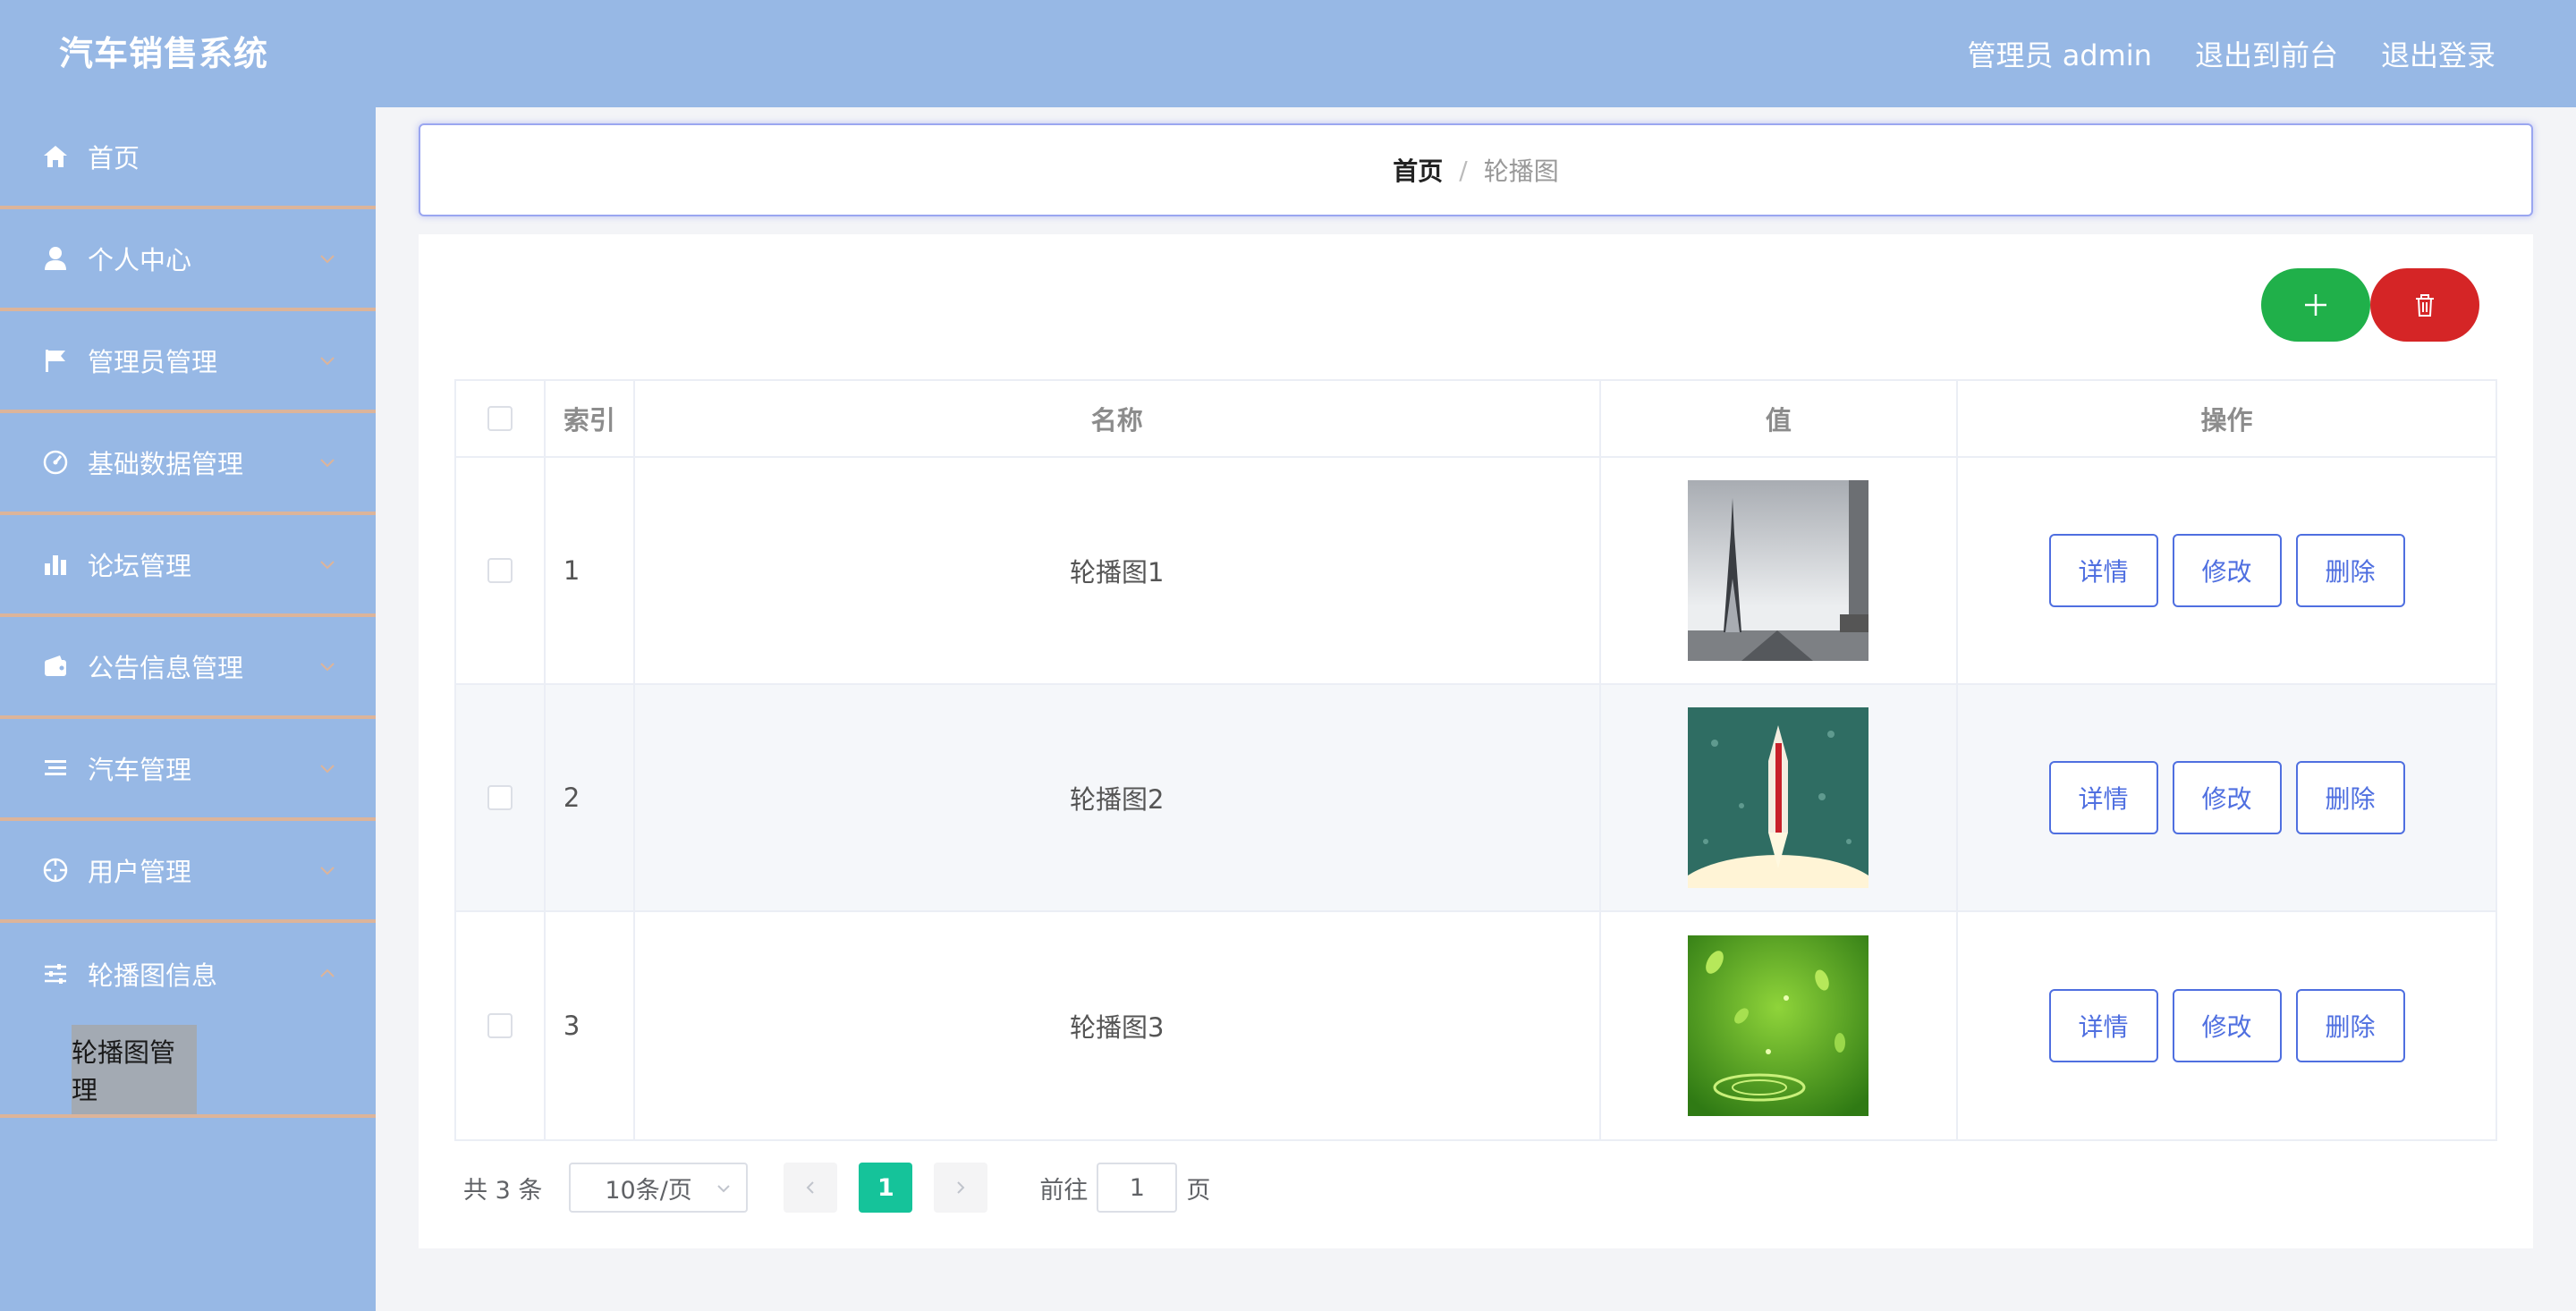 This screenshot has height=1311, width=2576. What do you see at coordinates (648, 1190) in the screenshot?
I see `page-size-value: 10条/页` at bounding box center [648, 1190].